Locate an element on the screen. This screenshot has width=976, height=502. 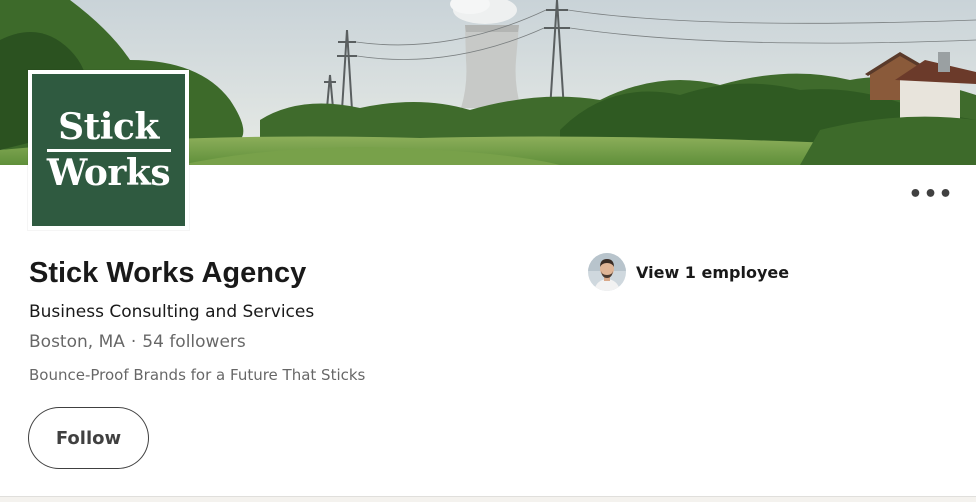
more-options-button: ••• is located at coordinates (931, 195).